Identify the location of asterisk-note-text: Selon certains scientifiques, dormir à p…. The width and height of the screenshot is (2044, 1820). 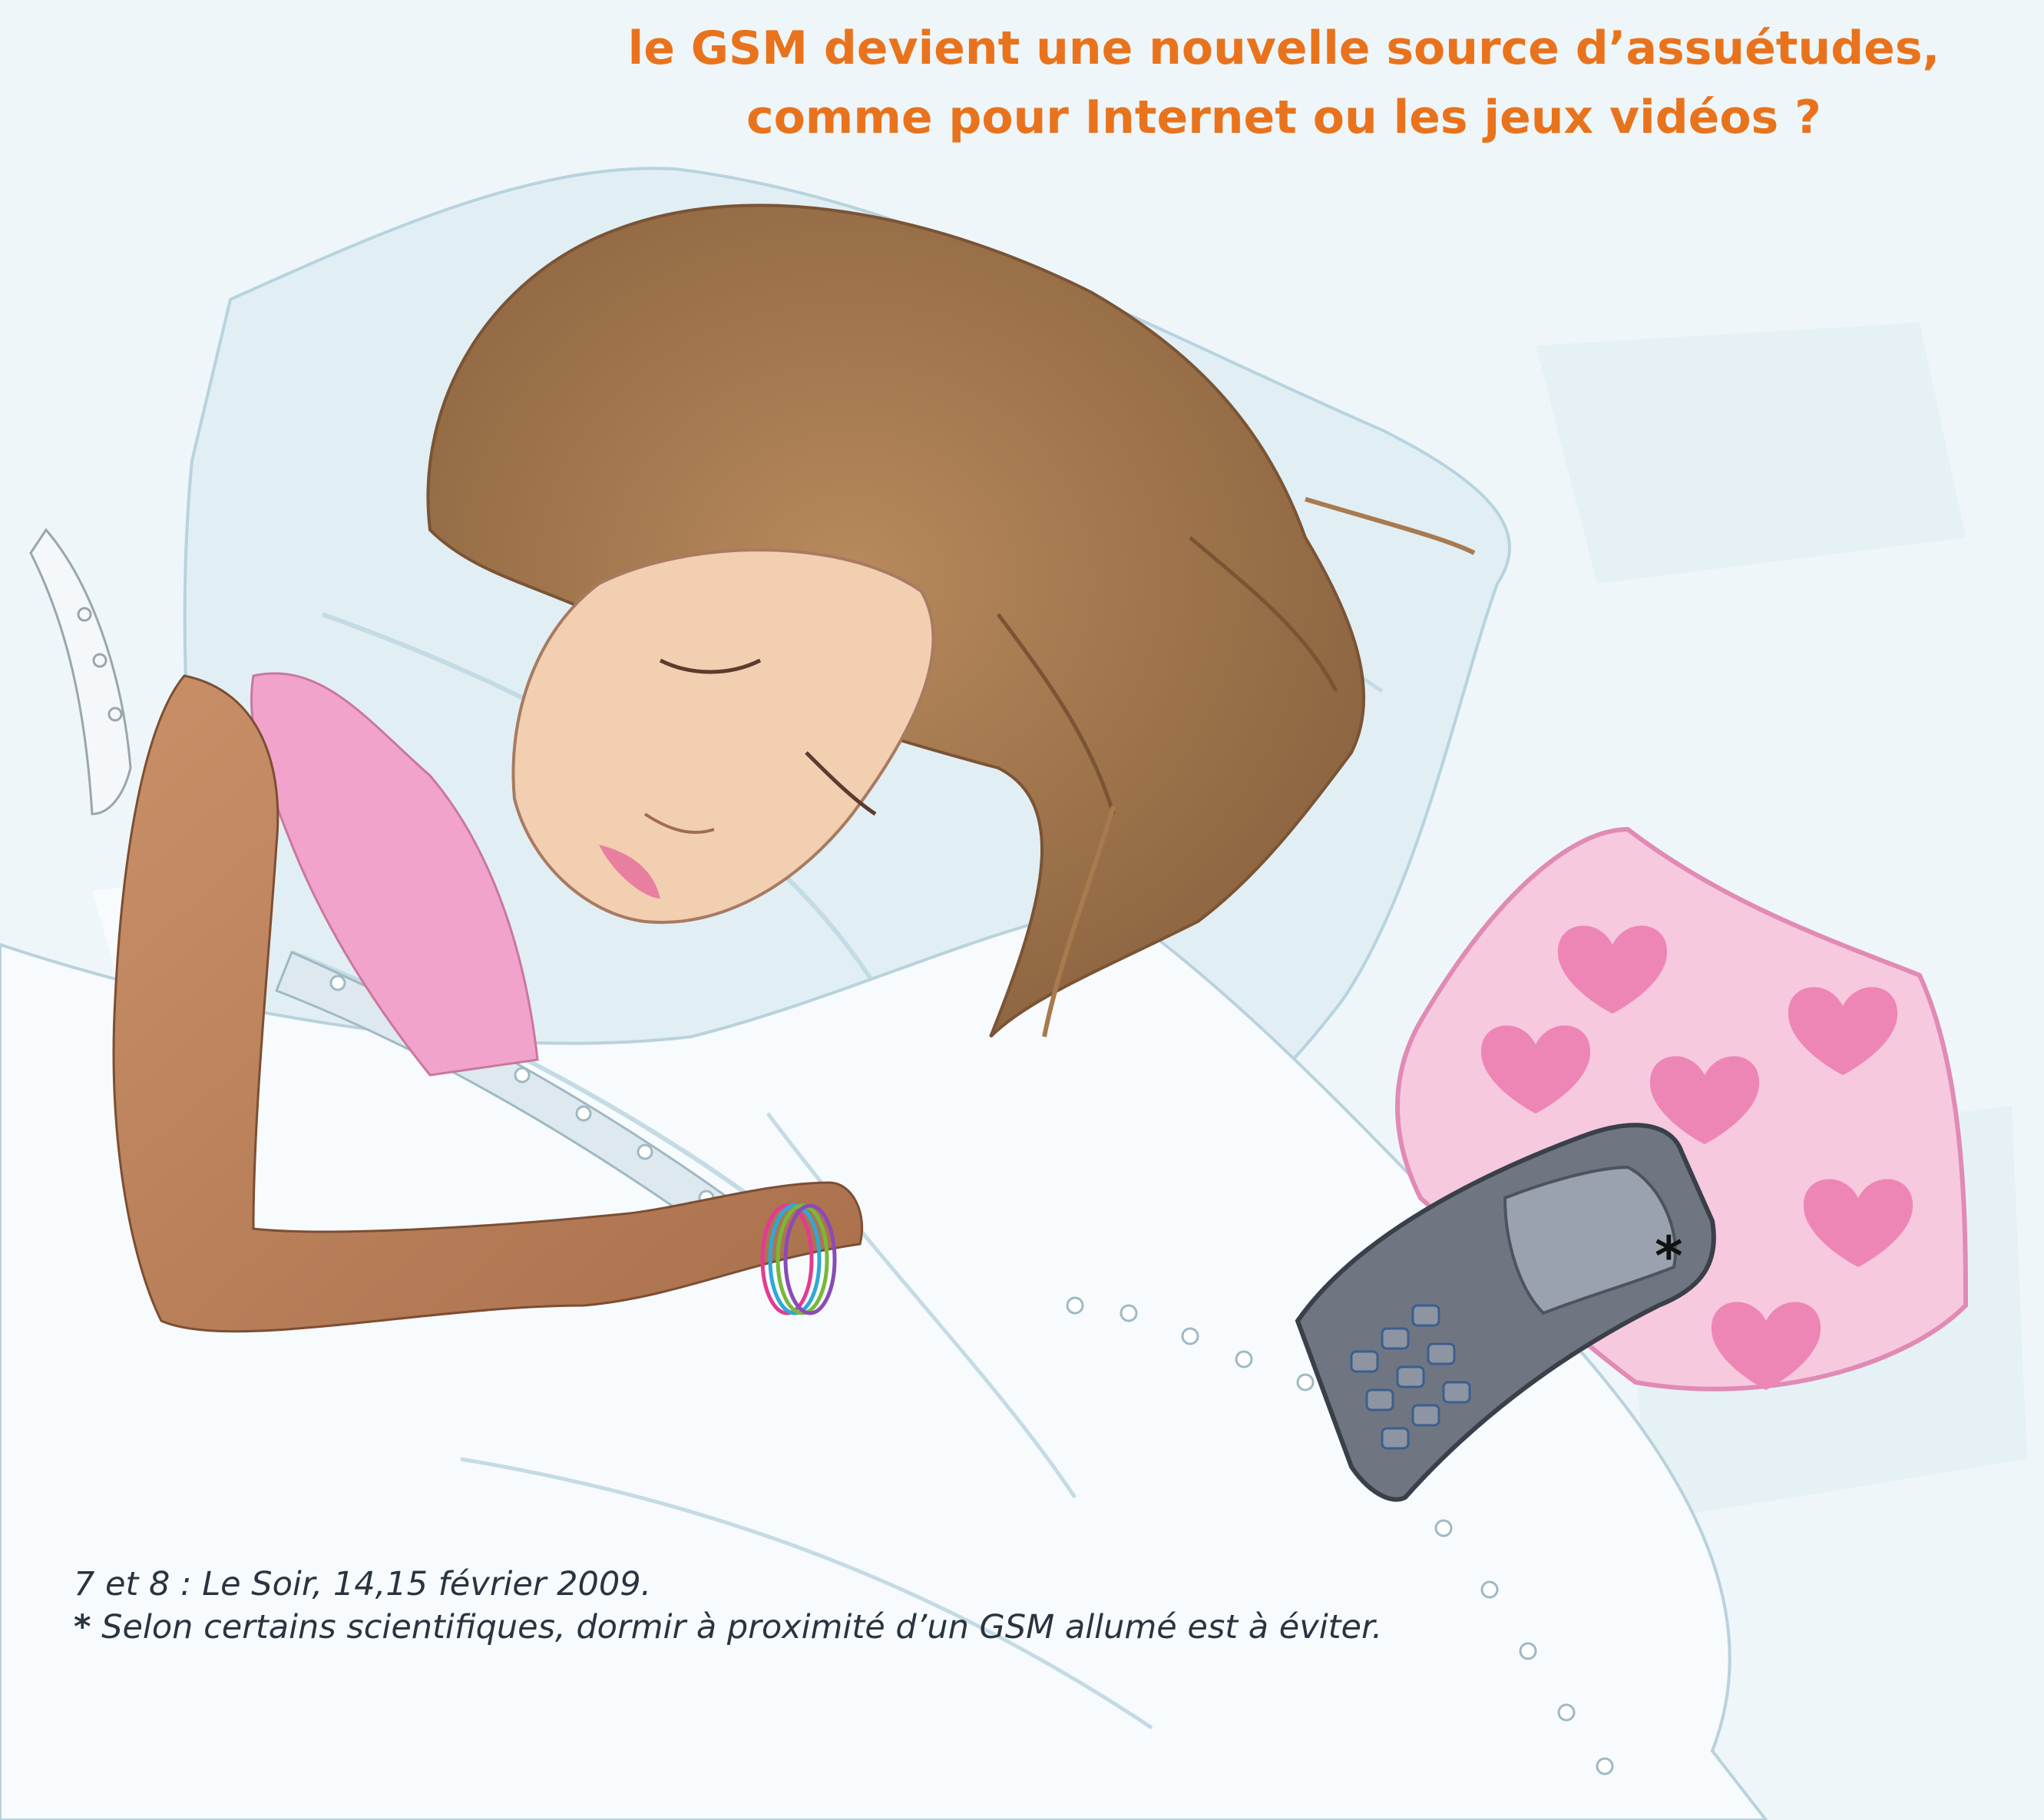
(742, 1627).